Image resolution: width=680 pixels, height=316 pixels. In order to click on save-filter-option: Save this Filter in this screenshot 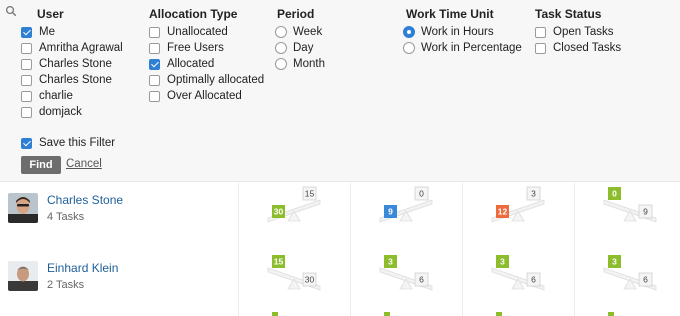, I will do `click(68, 143)`.